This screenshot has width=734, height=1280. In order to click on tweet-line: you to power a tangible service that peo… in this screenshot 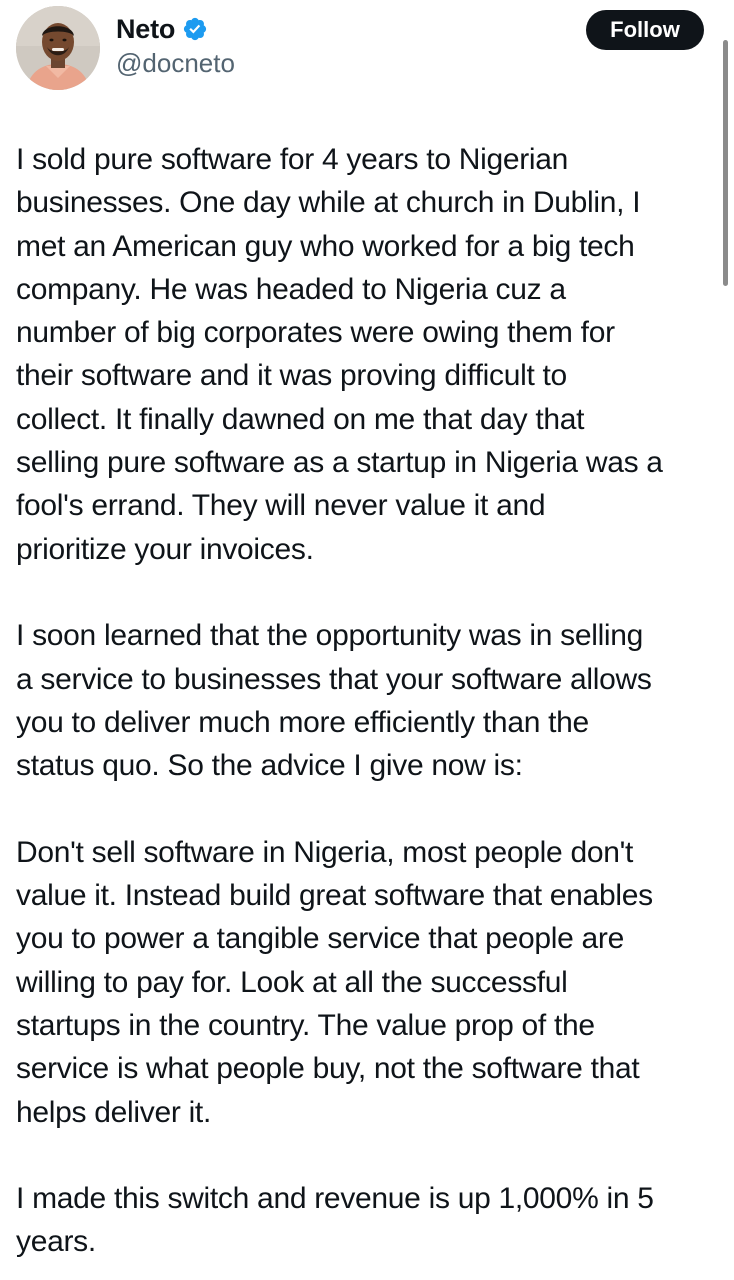, I will do `click(320, 939)`.